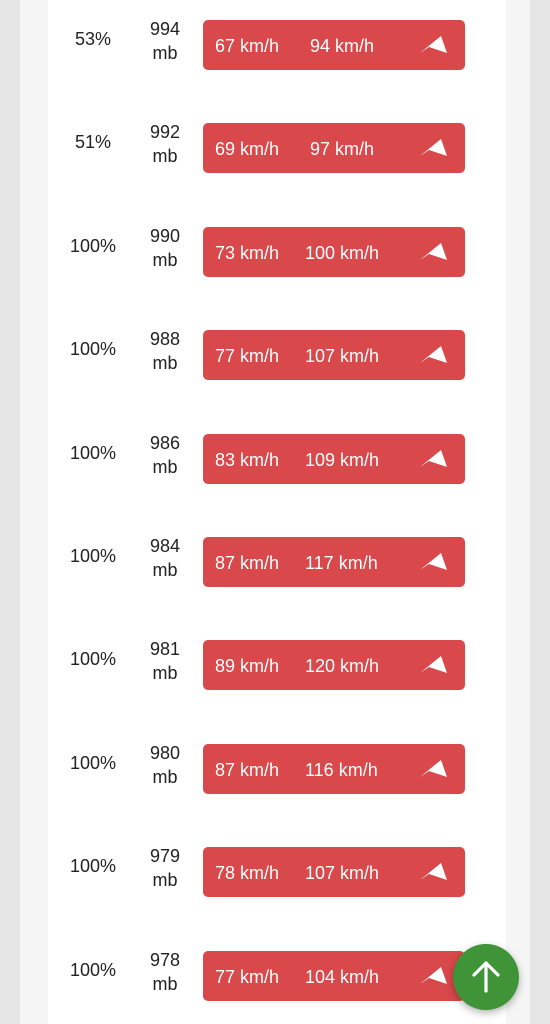 The image size is (550, 1024). What do you see at coordinates (165, 235) in the screenshot?
I see `pressure-number: 990` at bounding box center [165, 235].